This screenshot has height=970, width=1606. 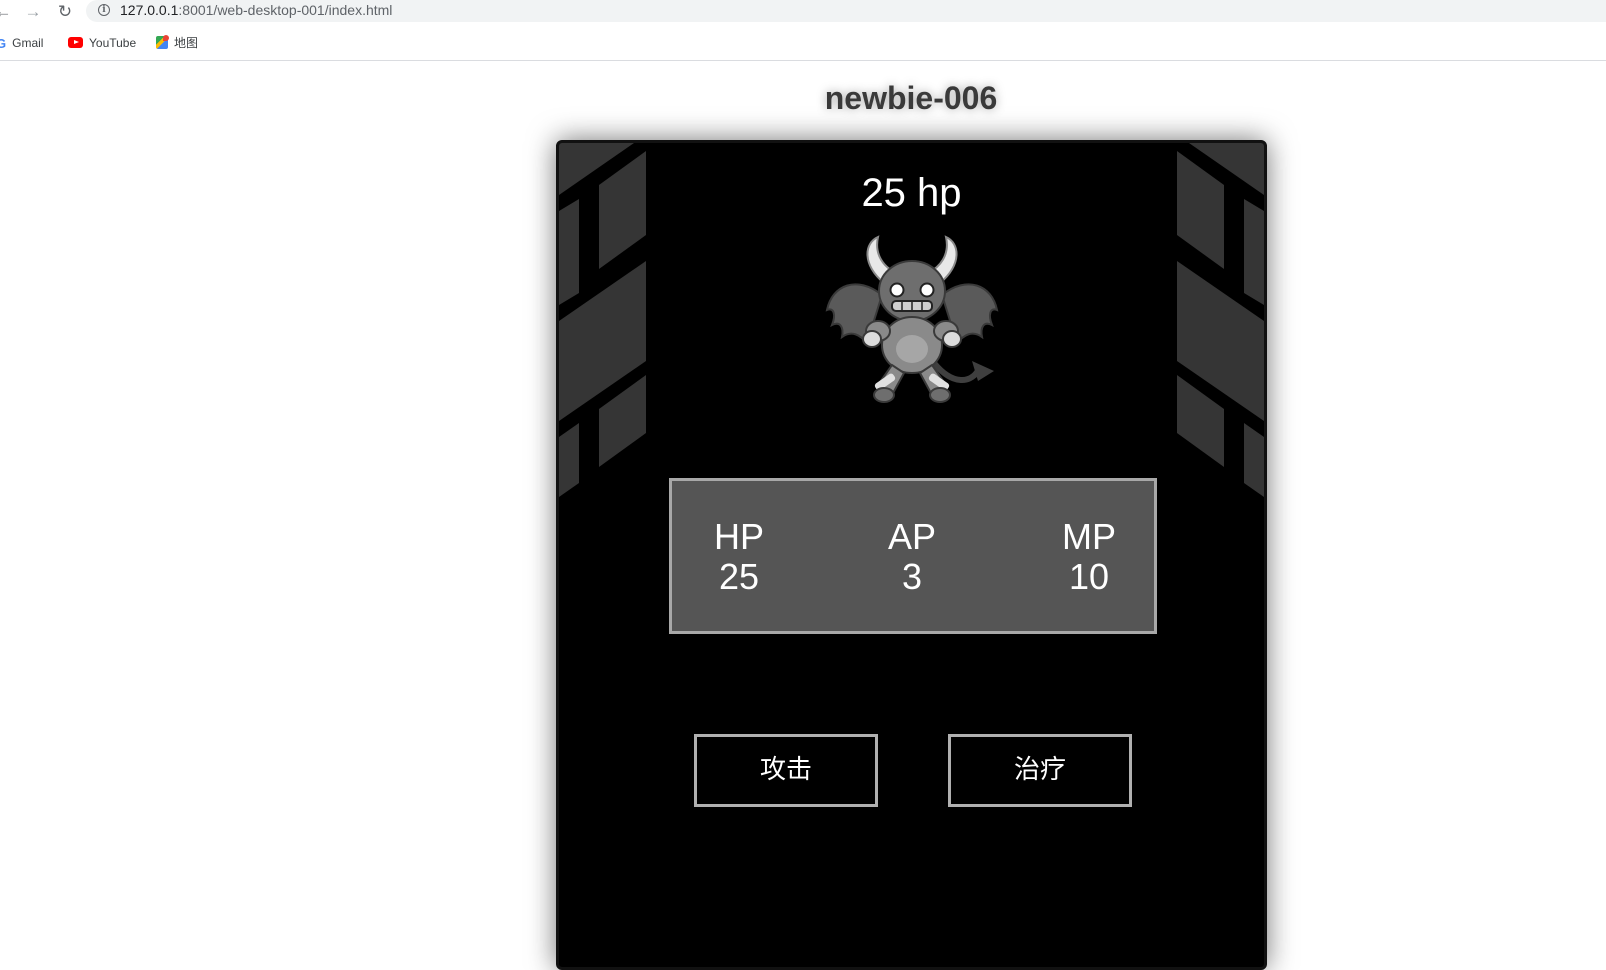 I want to click on google-icon: G, so click(x=3, y=43).